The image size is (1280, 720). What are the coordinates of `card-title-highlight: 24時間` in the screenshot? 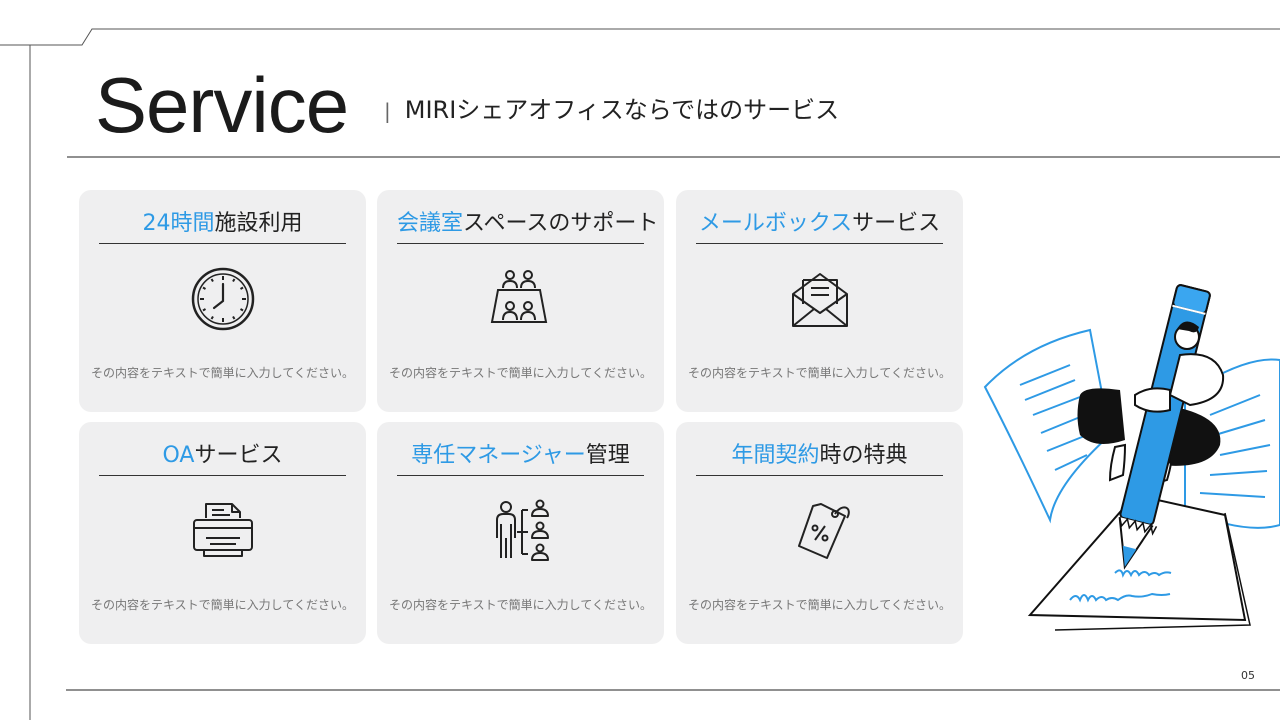 It's located at (178, 223).